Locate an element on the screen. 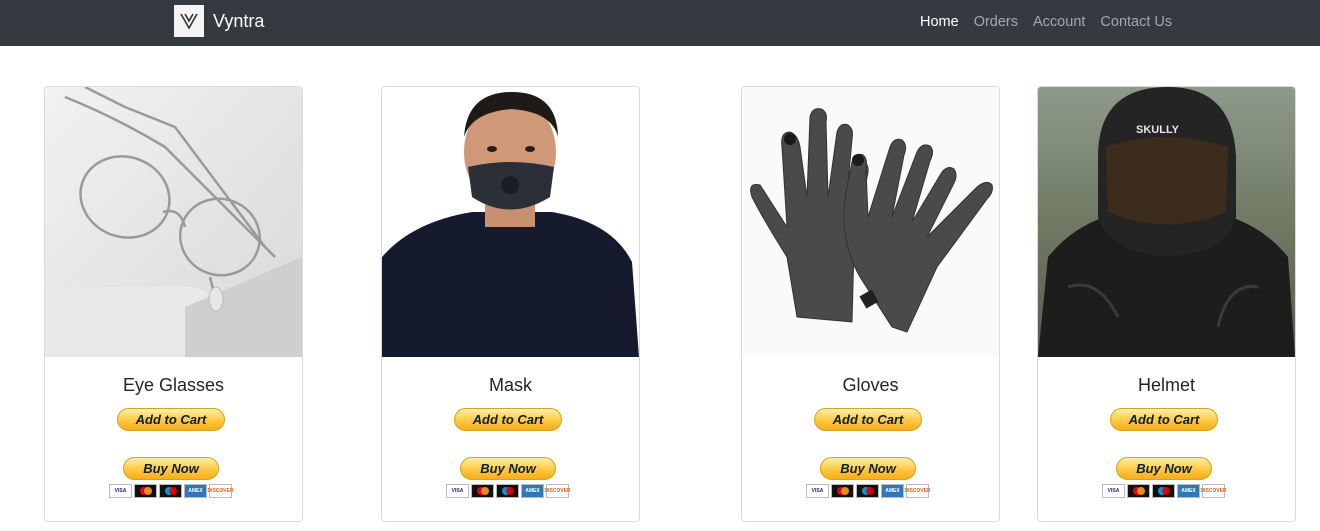  nav-link-orders: Orders is located at coordinates (996, 22).